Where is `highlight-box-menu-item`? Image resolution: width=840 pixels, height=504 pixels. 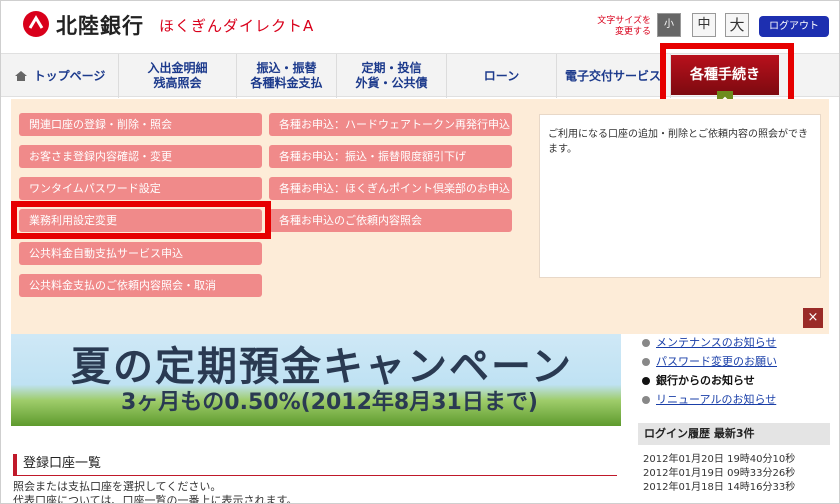
highlight-box-menu-item is located at coordinates (141, 220).